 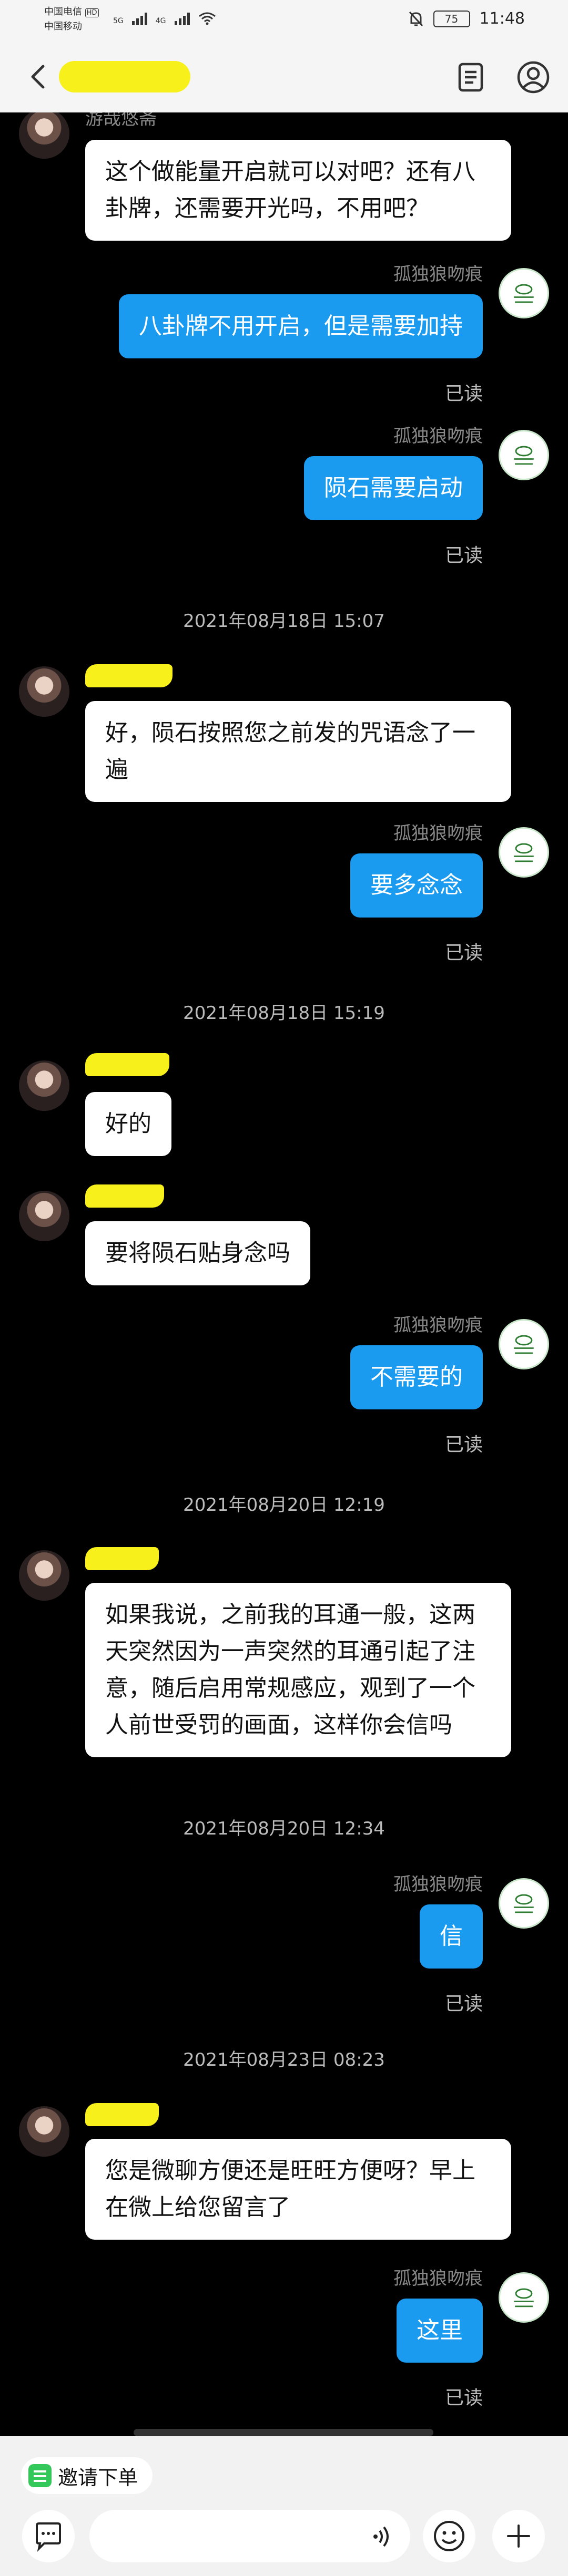 I want to click on sender-nickname: 游哉悠斋, so click(x=121, y=120).